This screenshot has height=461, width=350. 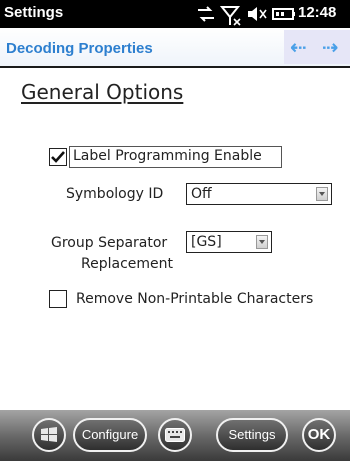 I want to click on group-separator-value: [GS], so click(x=206, y=242).